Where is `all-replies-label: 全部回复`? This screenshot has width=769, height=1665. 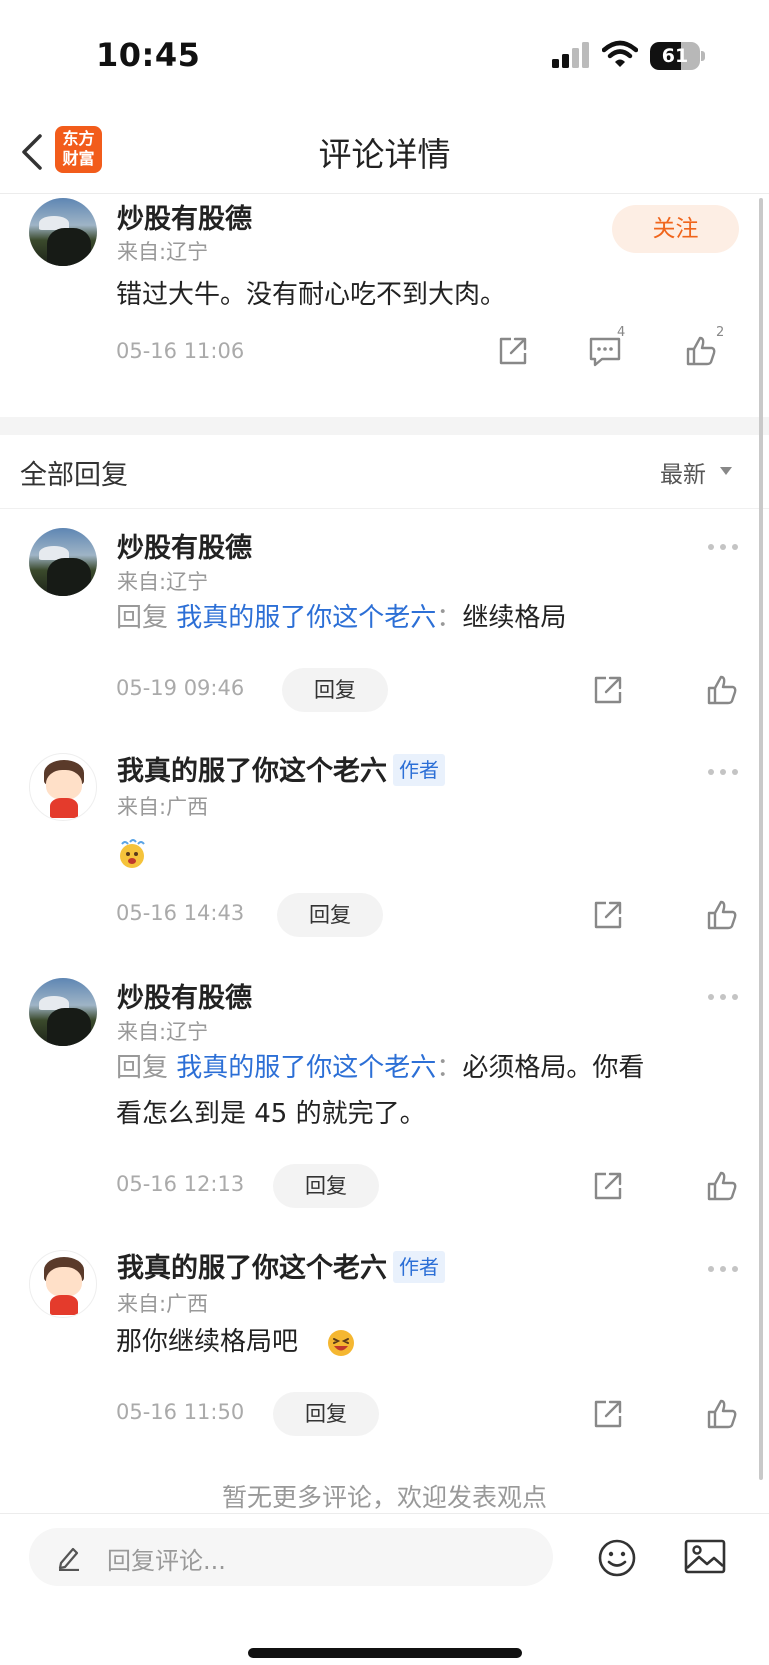 all-replies-label: 全部回复 is located at coordinates (74, 475).